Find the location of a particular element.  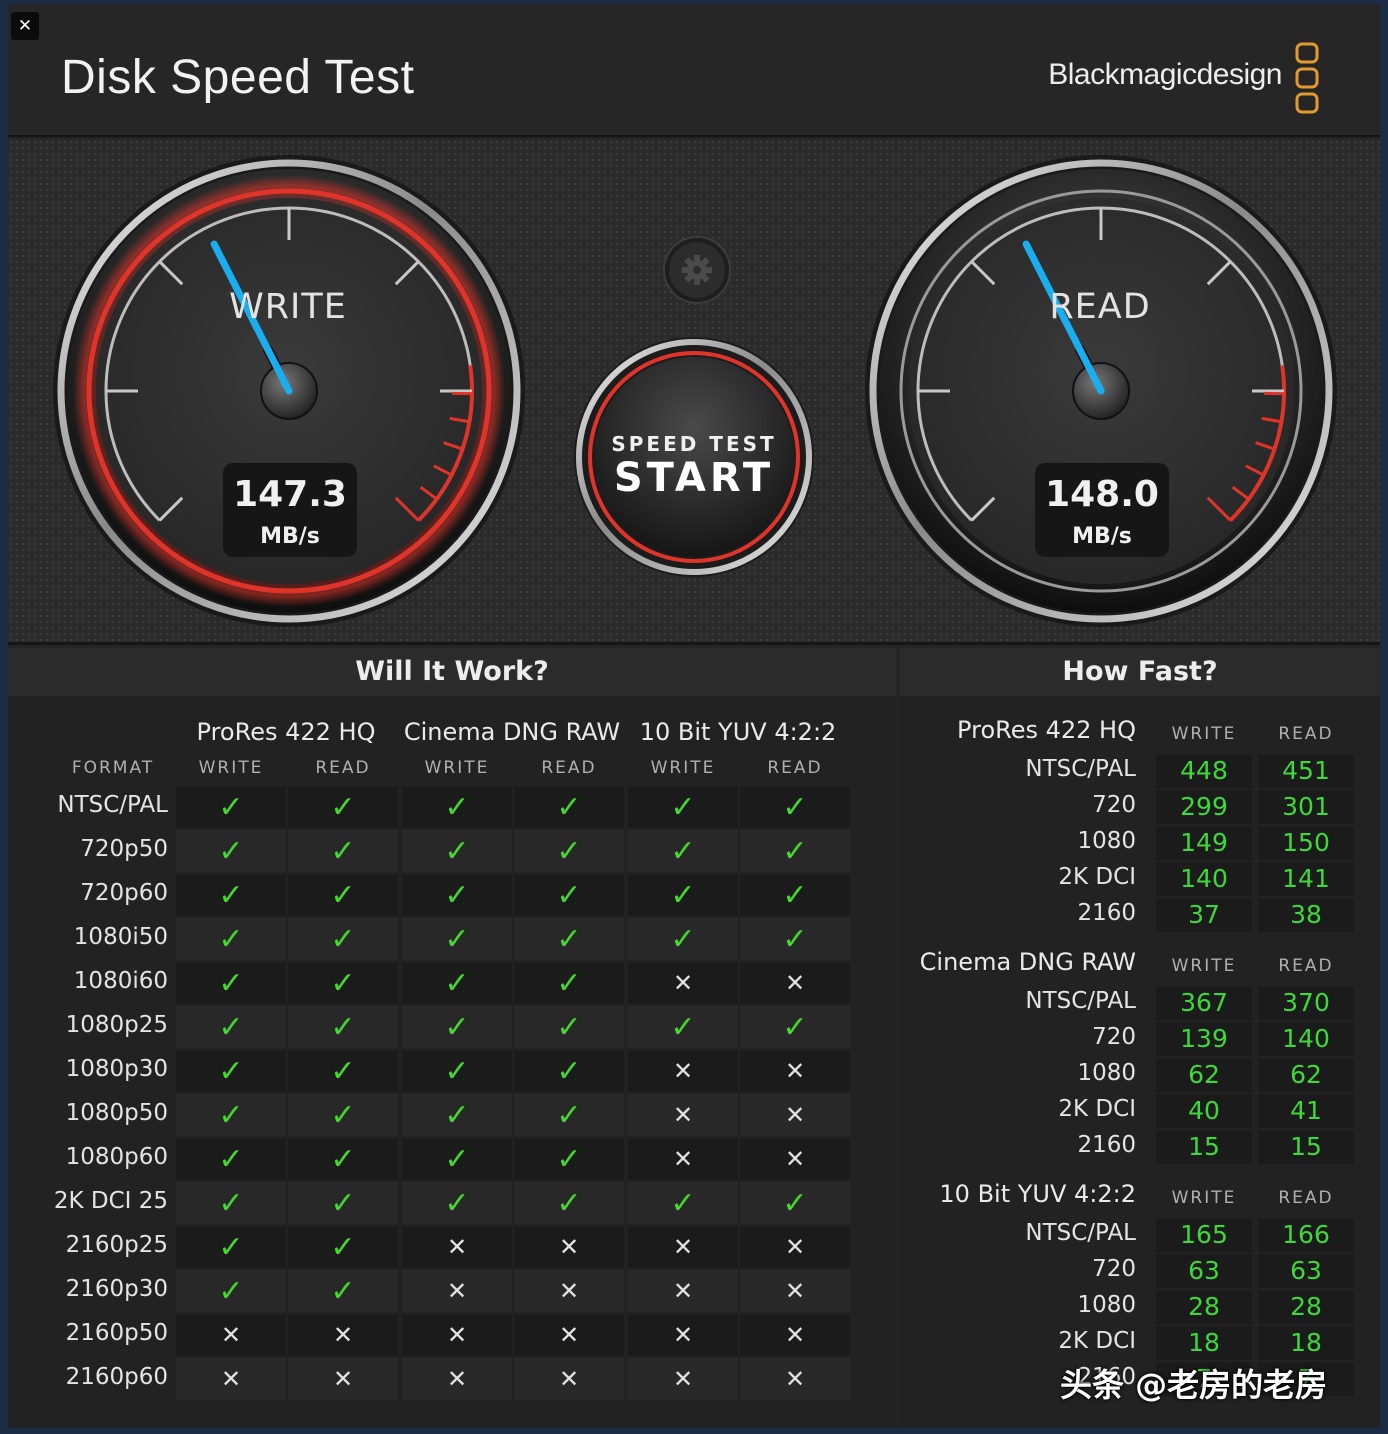

format-label: 2160p50 is located at coordinates (116, 1333).